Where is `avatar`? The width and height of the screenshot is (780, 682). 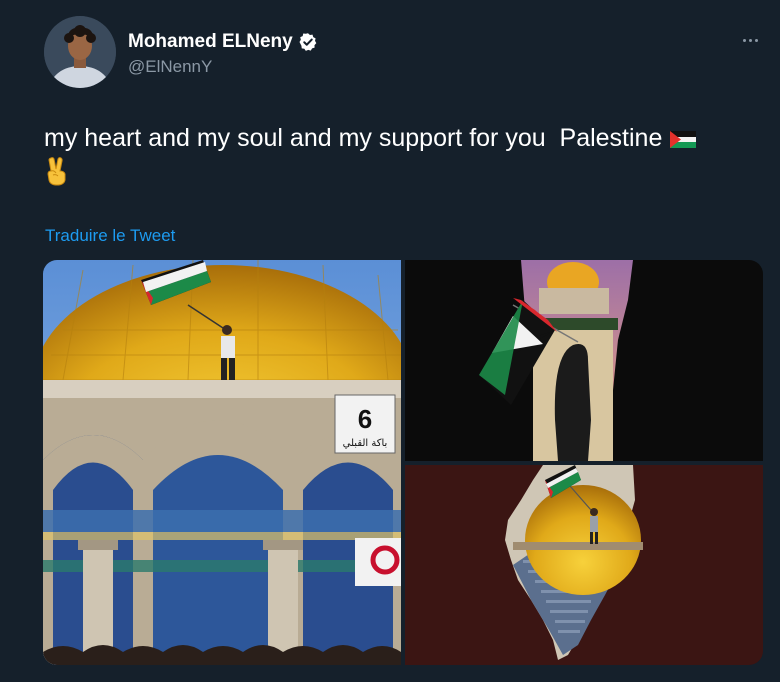 avatar is located at coordinates (80, 52).